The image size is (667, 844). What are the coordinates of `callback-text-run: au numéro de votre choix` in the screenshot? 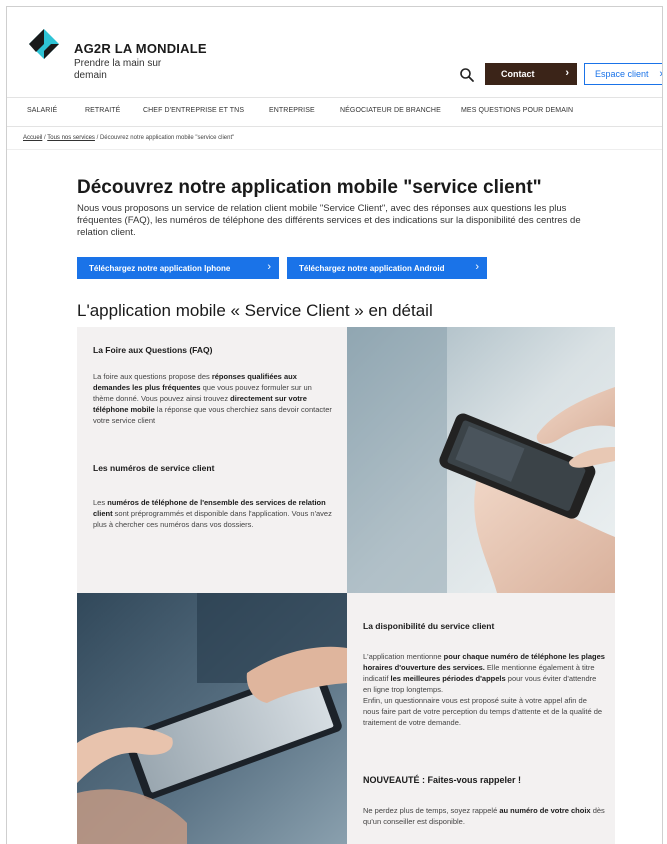 It's located at (545, 810).